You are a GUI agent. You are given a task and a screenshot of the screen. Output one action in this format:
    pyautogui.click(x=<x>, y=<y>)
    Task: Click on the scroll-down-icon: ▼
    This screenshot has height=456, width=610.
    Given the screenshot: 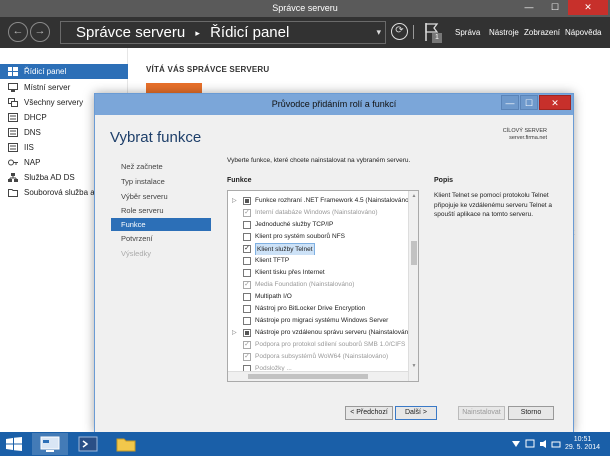 What is the action you would take?
    pyautogui.click(x=413, y=366)
    